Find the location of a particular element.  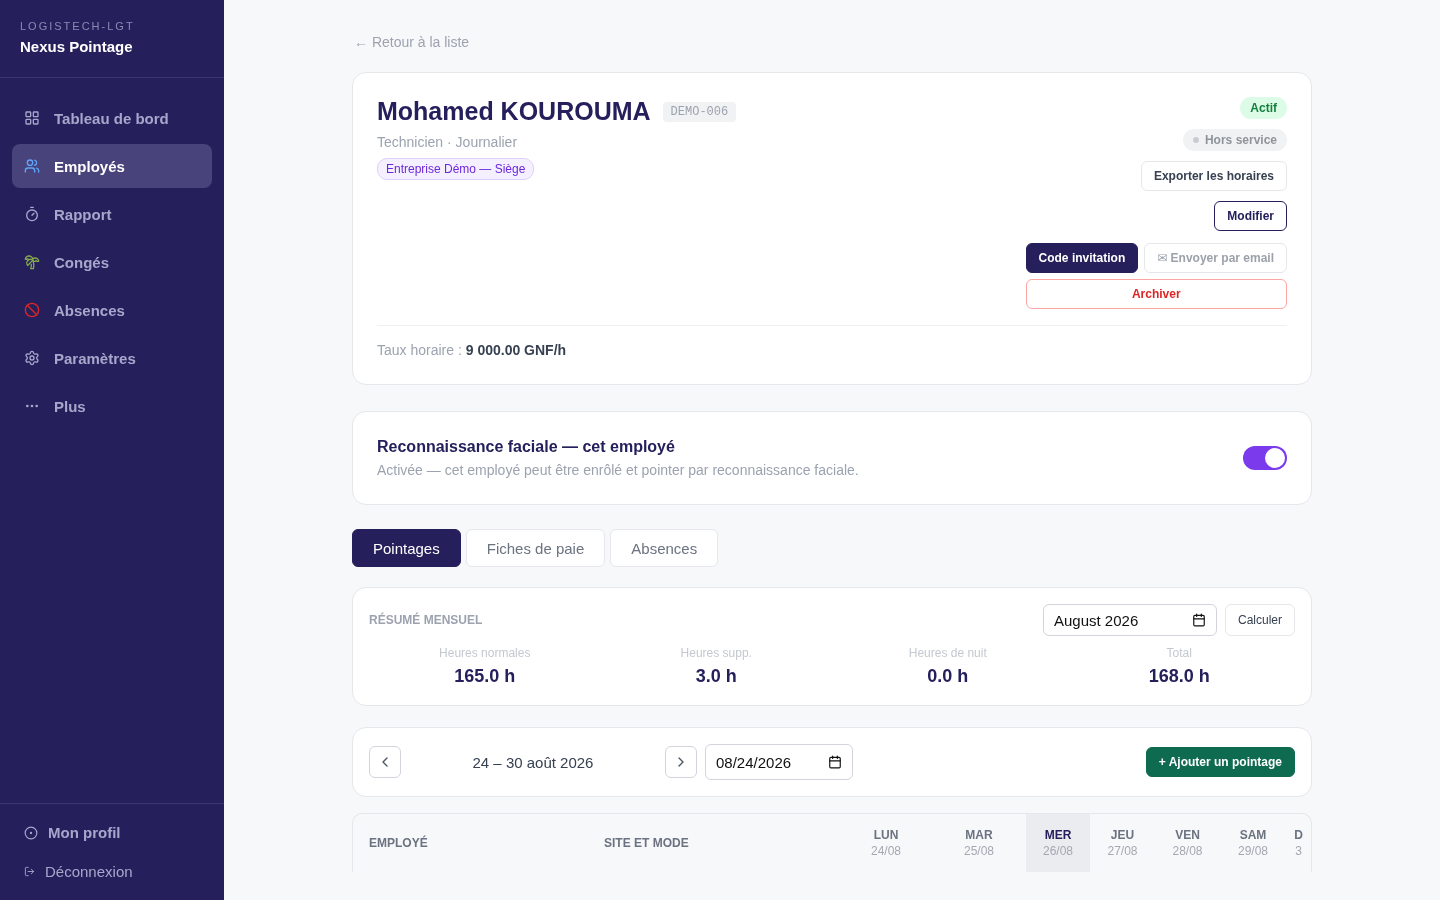

stat-value: 168.0 h is located at coordinates (1179, 676).